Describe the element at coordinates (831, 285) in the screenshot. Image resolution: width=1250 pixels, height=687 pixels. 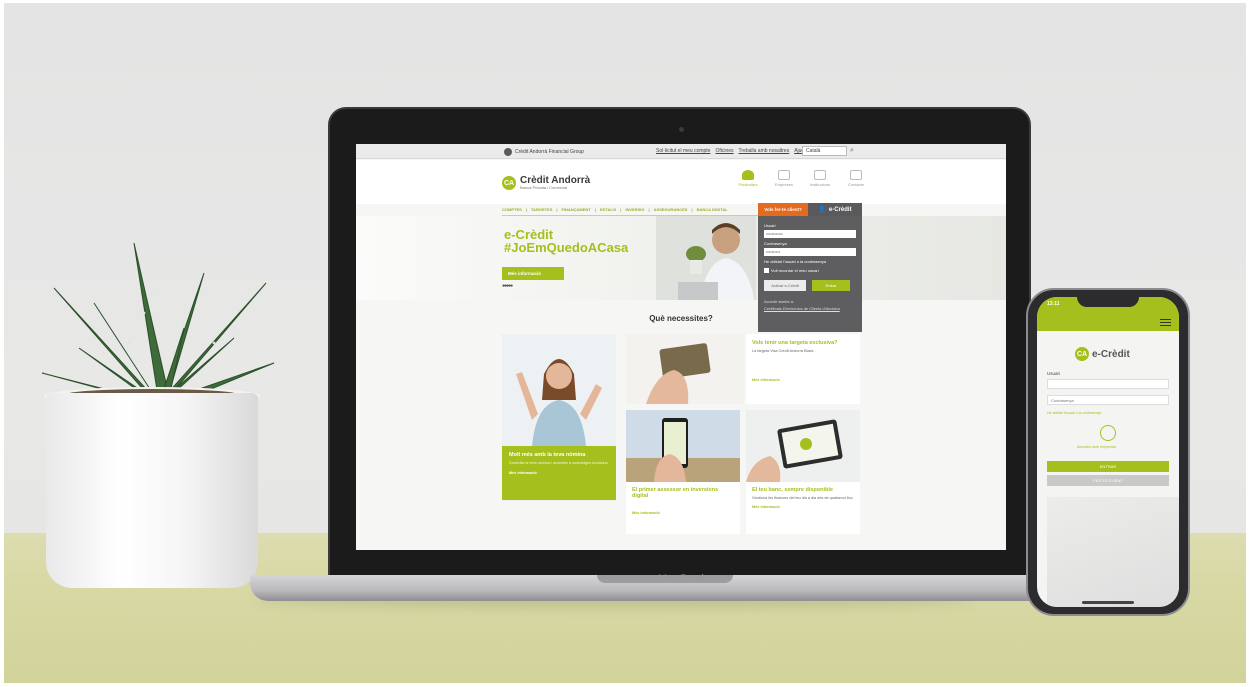
I see `enter-button: Entrar` at that location.